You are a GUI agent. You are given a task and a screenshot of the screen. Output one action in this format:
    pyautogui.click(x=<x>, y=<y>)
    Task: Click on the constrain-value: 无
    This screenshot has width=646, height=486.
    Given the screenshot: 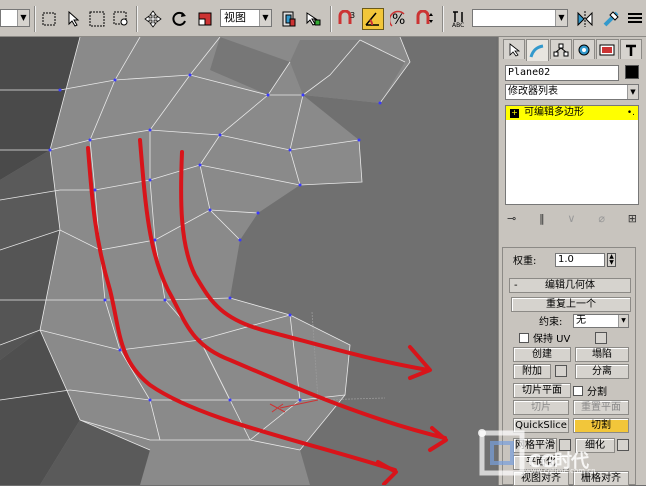 What is the action you would take?
    pyautogui.click(x=581, y=320)
    